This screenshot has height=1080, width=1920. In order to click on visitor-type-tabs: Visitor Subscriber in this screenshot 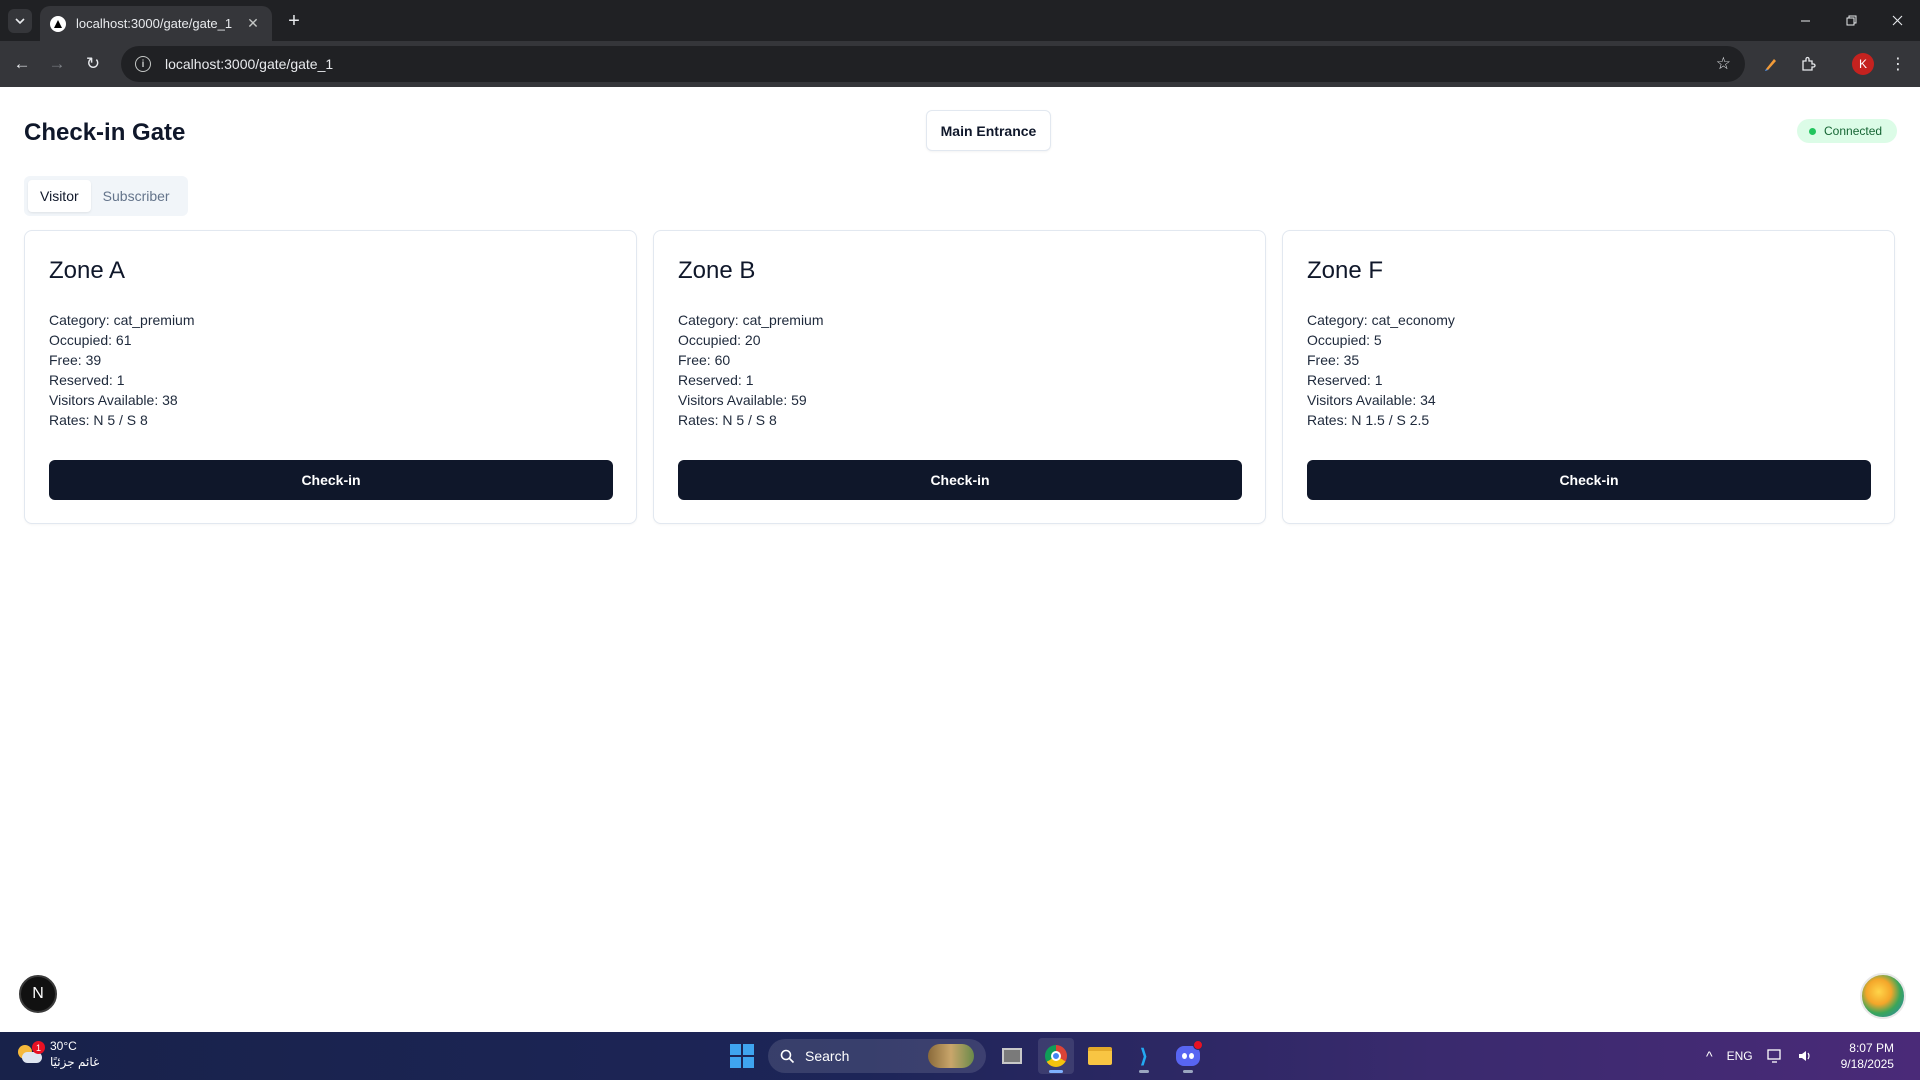, I will do `click(106, 196)`.